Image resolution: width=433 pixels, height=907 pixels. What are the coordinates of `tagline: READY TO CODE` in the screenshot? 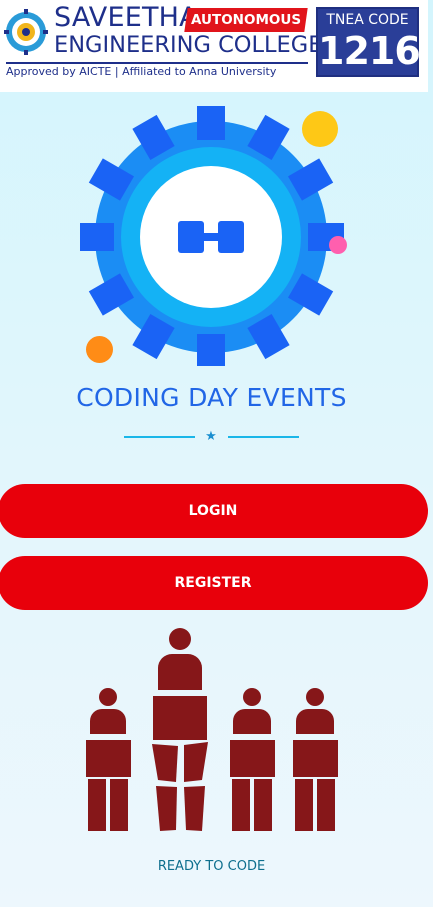 It's located at (211, 866).